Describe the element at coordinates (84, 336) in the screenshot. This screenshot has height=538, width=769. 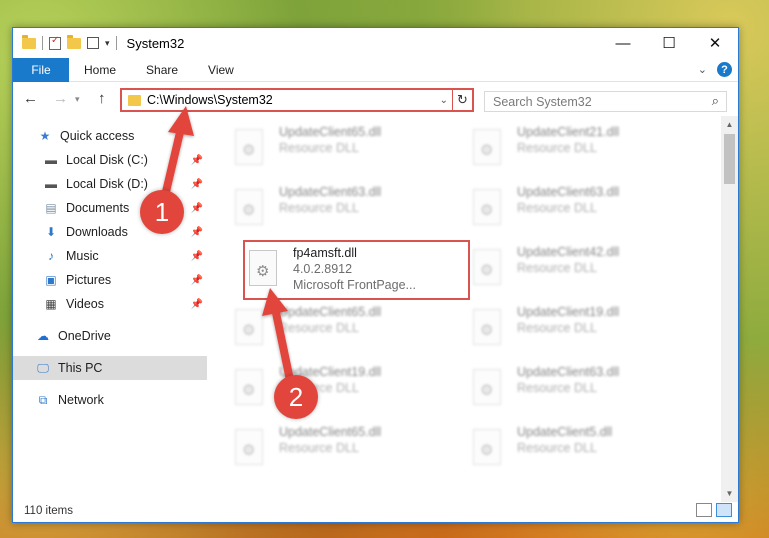
I see `nav-item-label: OneDrive` at that location.